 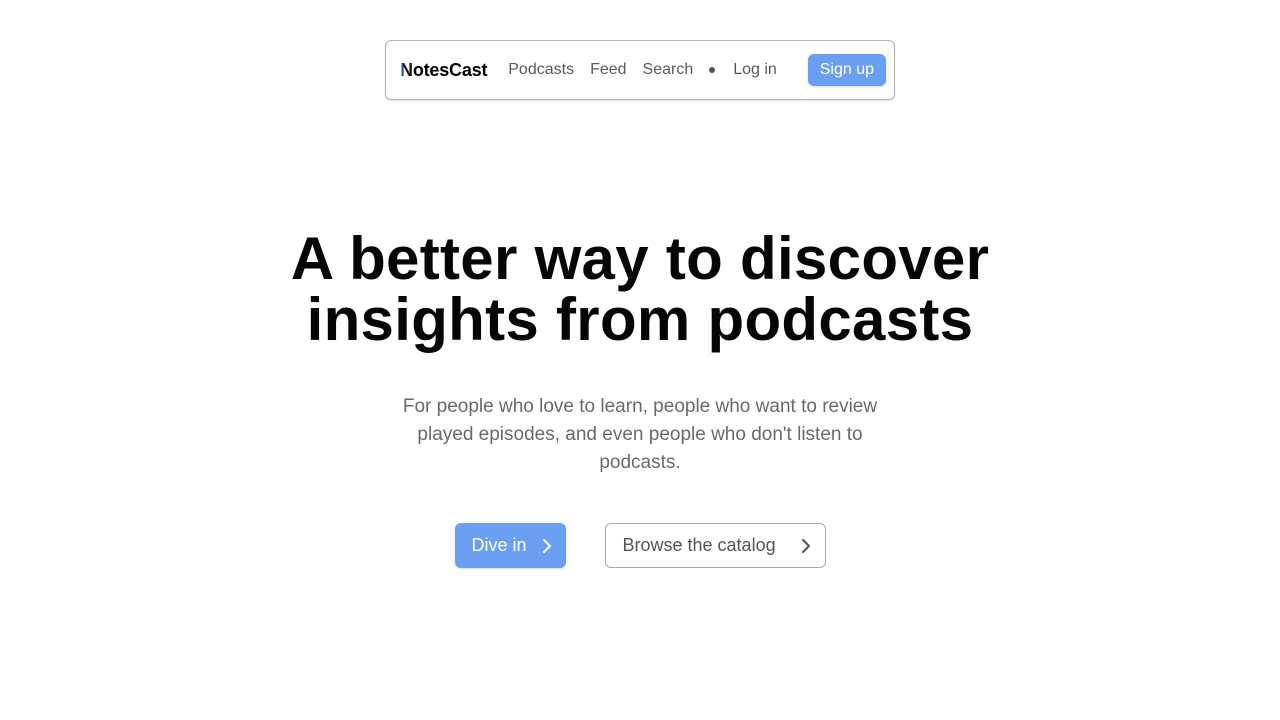 I want to click on dive-in-label: Dive in, so click(x=499, y=545).